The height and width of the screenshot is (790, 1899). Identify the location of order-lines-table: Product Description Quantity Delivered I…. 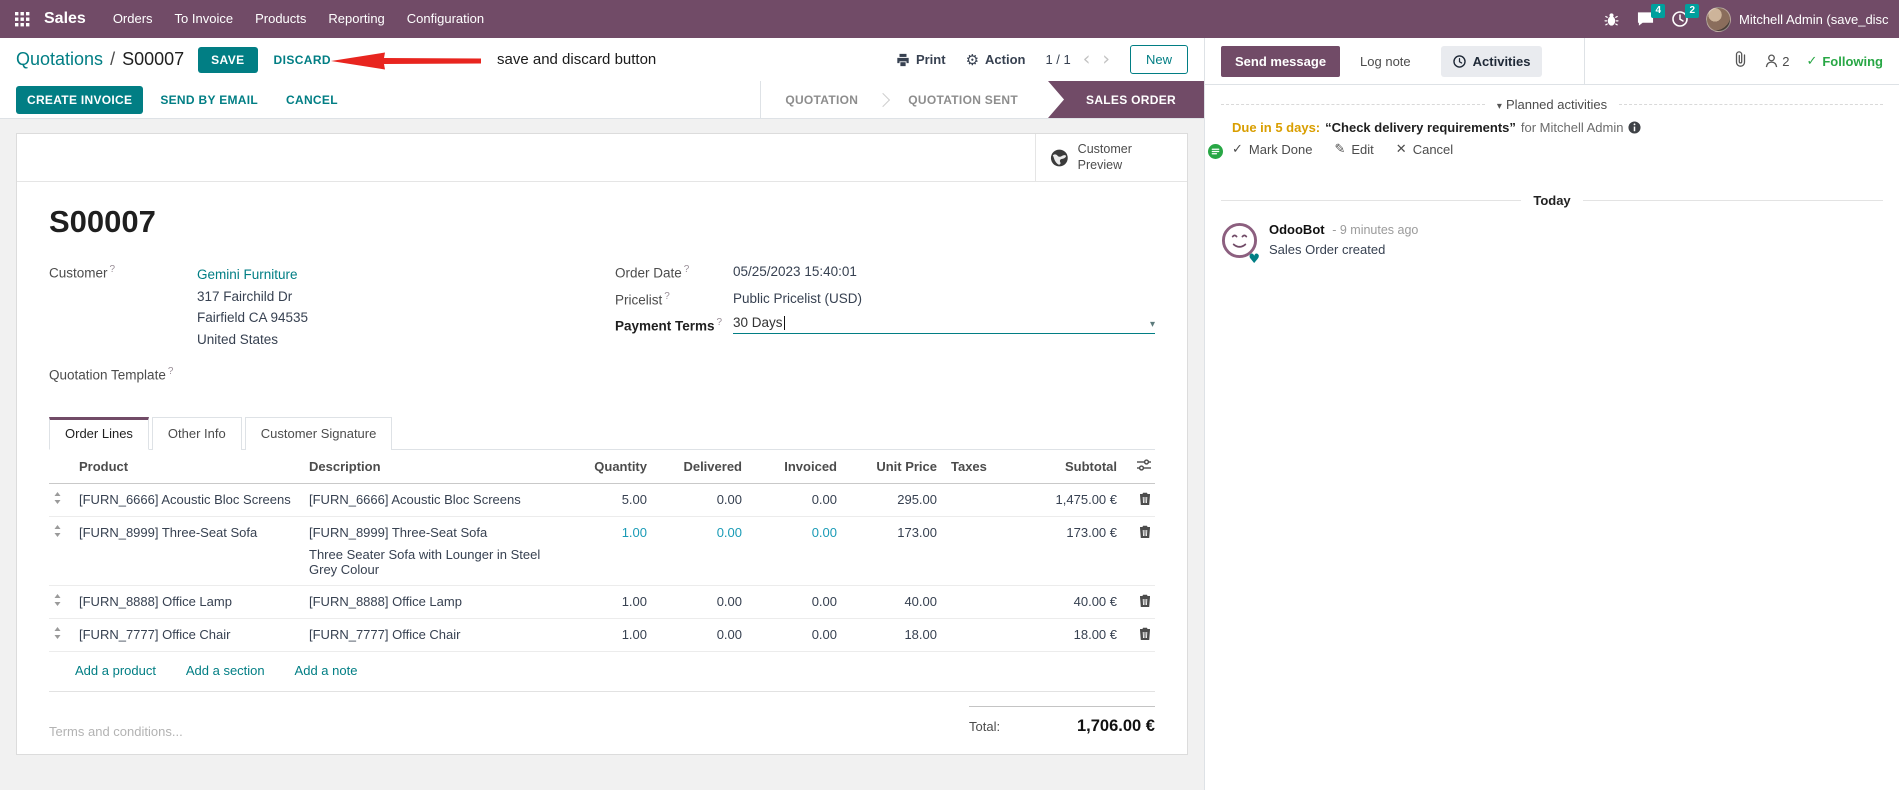
(602, 550).